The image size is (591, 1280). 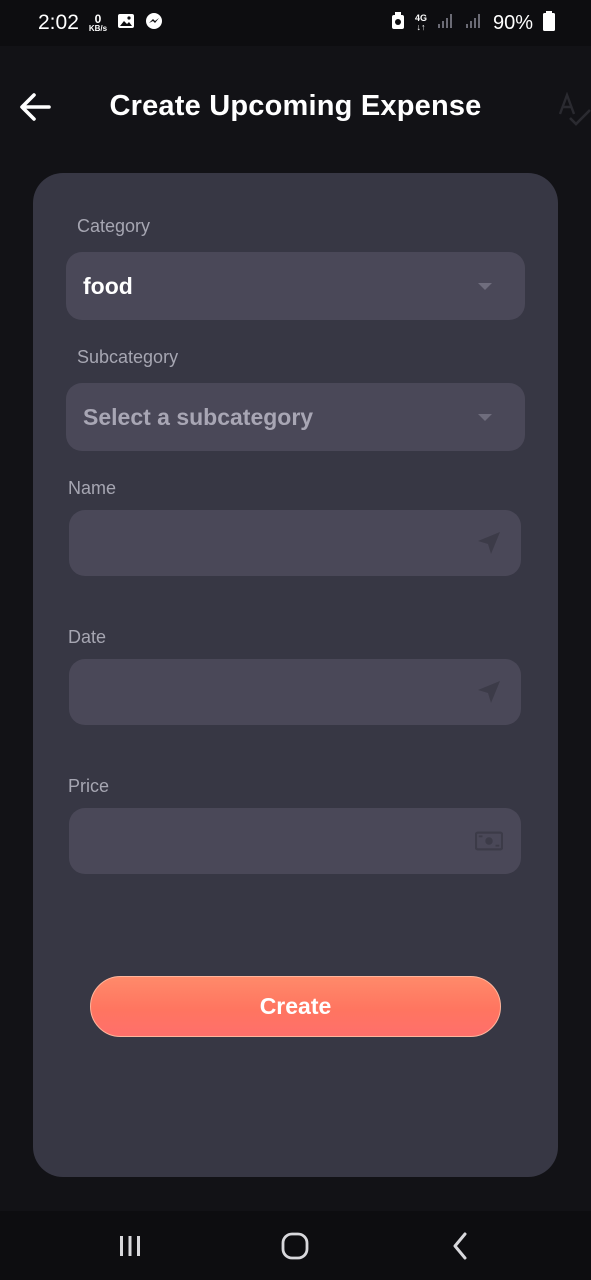 I want to click on price-input, so click(x=281, y=841).